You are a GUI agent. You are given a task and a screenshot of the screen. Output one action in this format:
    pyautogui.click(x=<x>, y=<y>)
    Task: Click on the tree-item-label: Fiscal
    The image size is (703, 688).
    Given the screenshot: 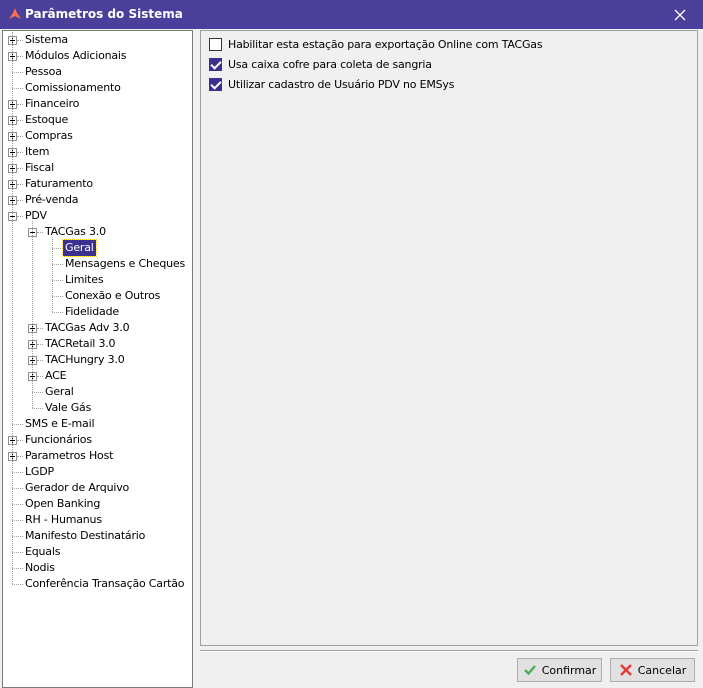 What is the action you would take?
    pyautogui.click(x=39, y=167)
    